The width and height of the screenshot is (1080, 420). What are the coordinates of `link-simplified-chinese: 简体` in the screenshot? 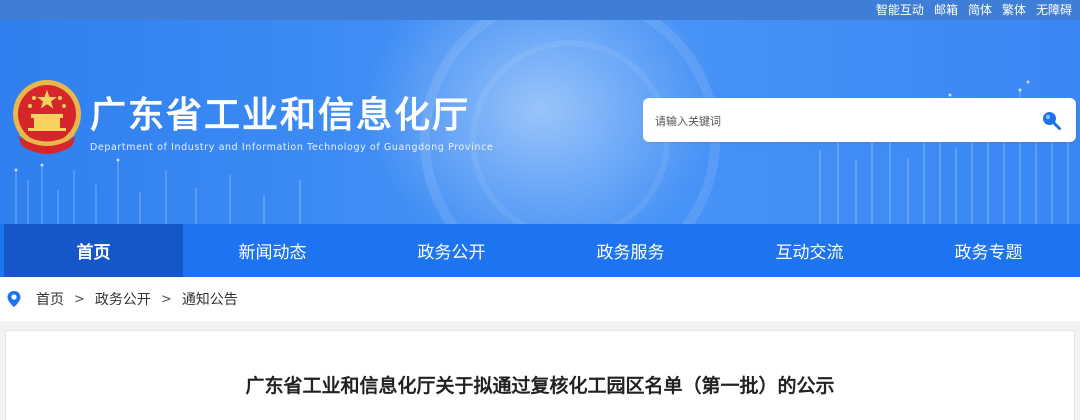 It's located at (980, 10).